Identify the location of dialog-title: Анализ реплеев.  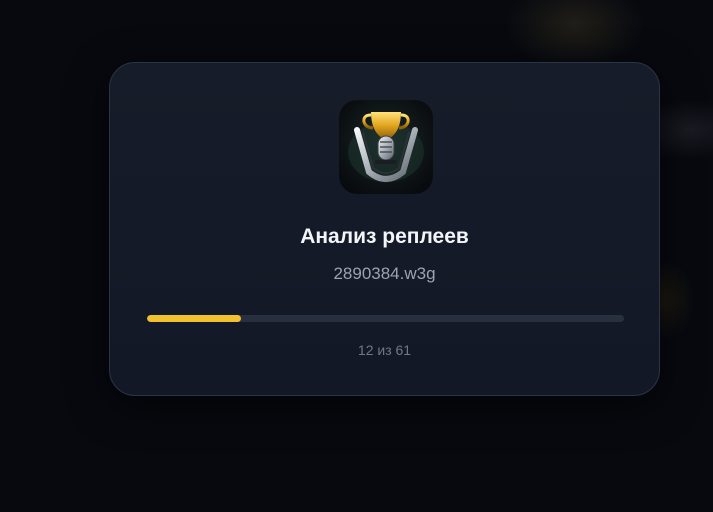
(384, 236).